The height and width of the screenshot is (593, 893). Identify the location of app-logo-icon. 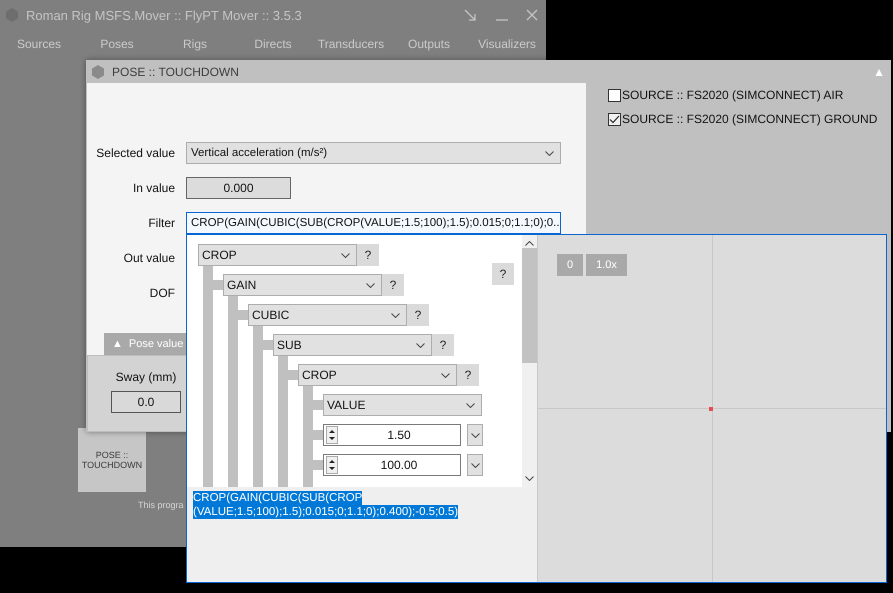
(98, 72).